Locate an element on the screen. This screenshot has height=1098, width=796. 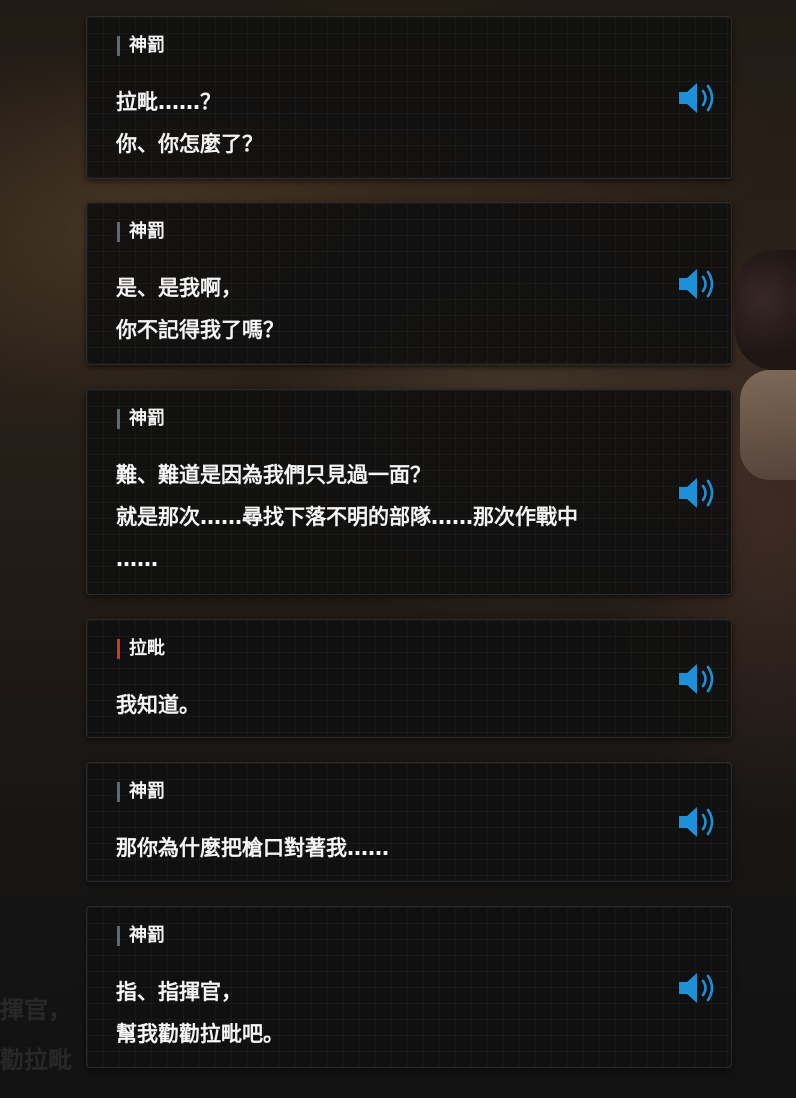
speaker-label: 拉毗 is located at coordinates (141, 649).